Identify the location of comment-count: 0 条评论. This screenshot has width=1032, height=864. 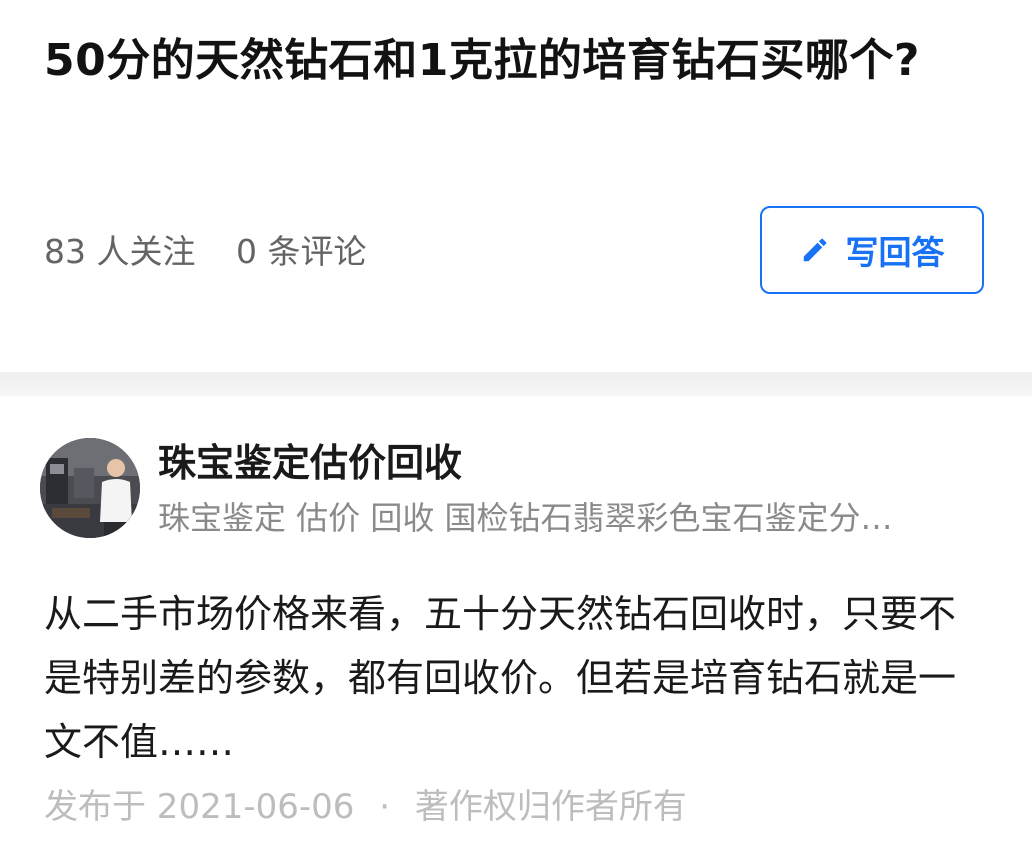
(301, 251).